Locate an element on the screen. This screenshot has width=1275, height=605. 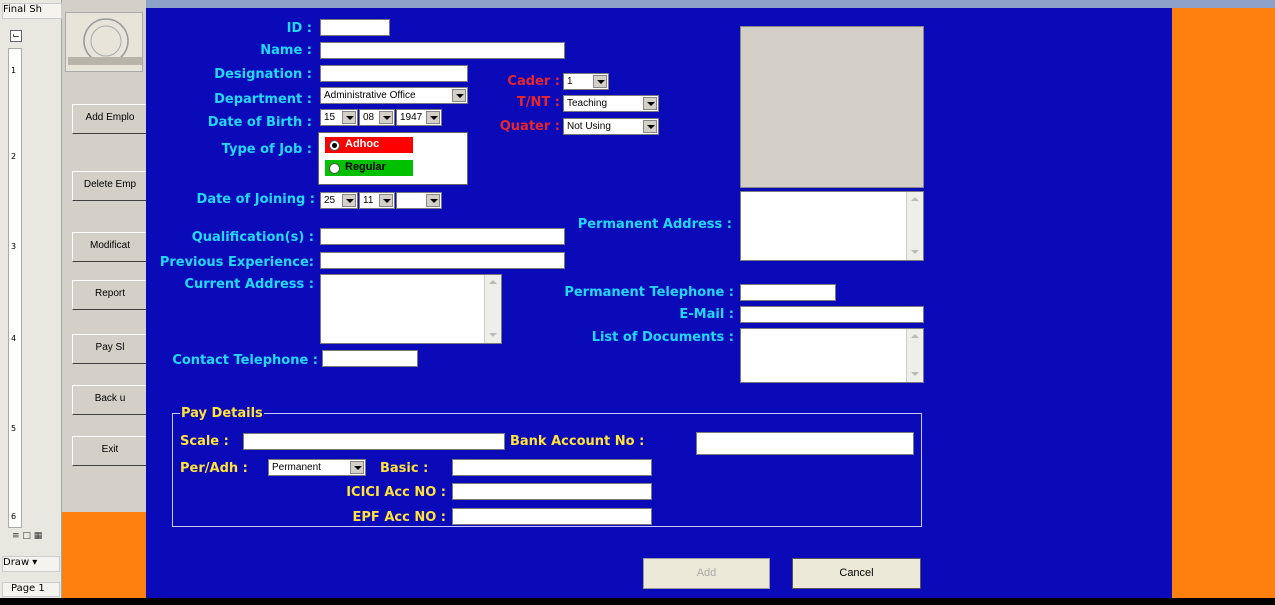
job-type-regular-radio: Regular is located at coordinates (369, 168).